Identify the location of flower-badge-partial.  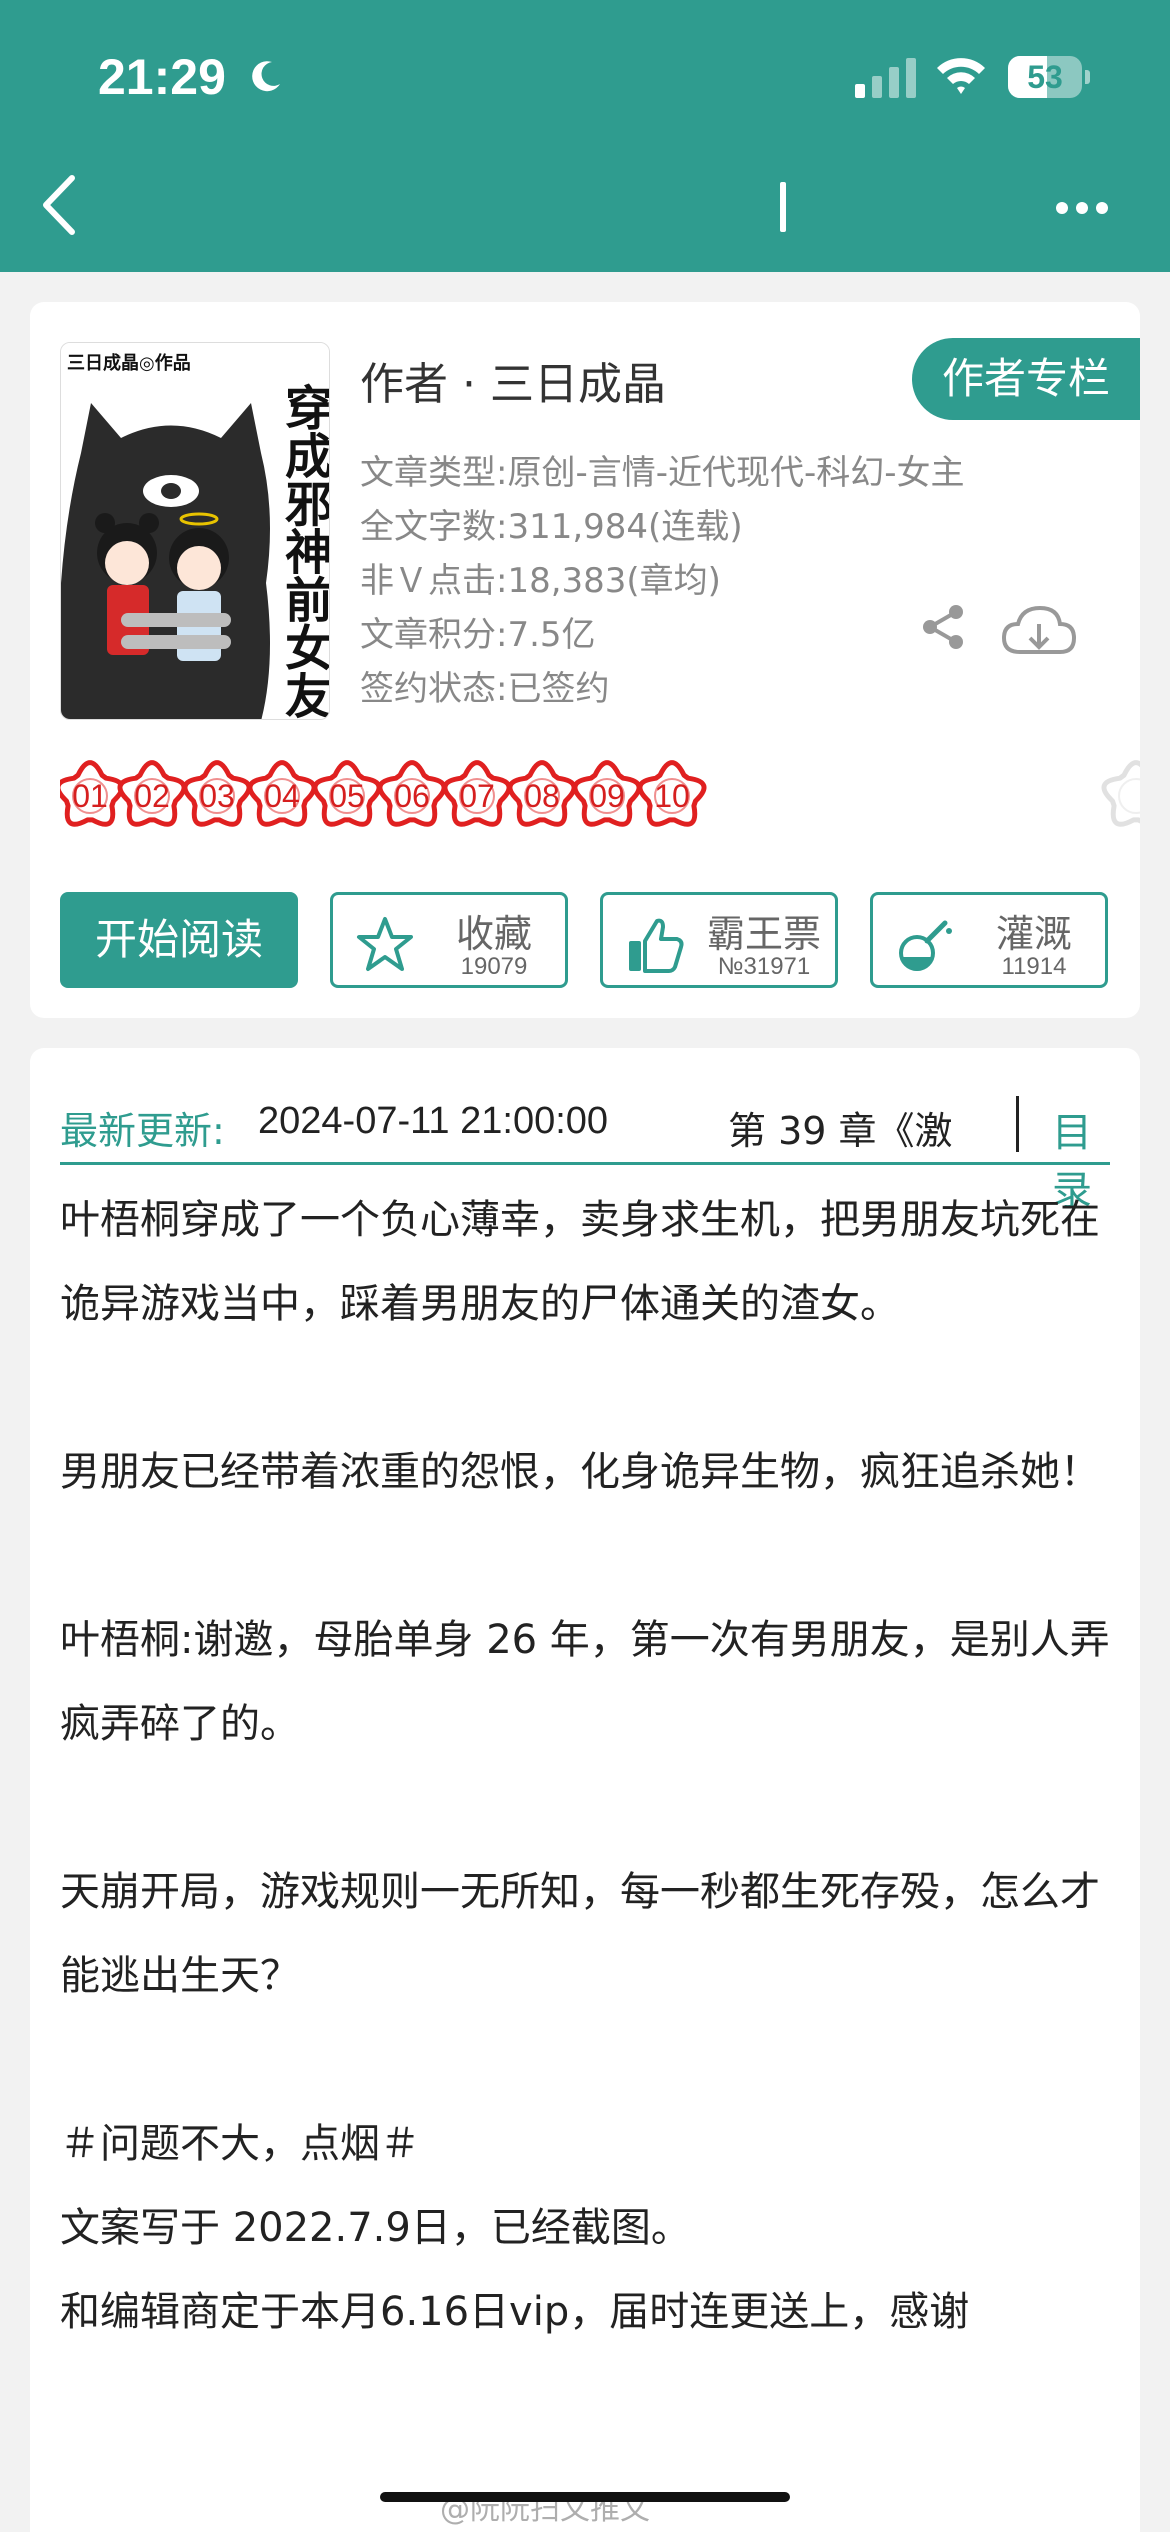
(1115, 796).